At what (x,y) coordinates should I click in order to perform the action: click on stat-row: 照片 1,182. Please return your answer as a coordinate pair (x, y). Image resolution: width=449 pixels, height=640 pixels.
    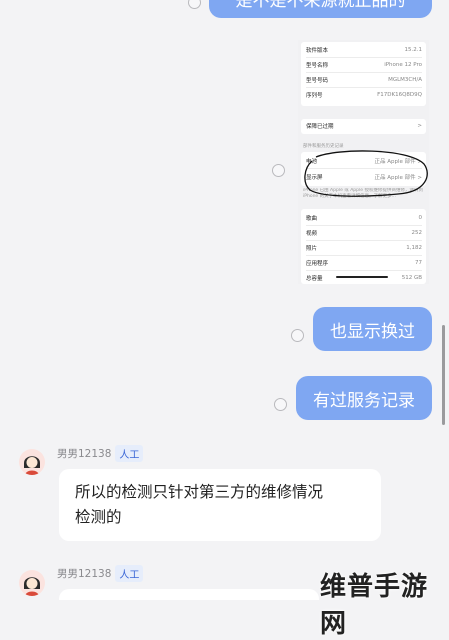
    Looking at the image, I should click on (364, 248).